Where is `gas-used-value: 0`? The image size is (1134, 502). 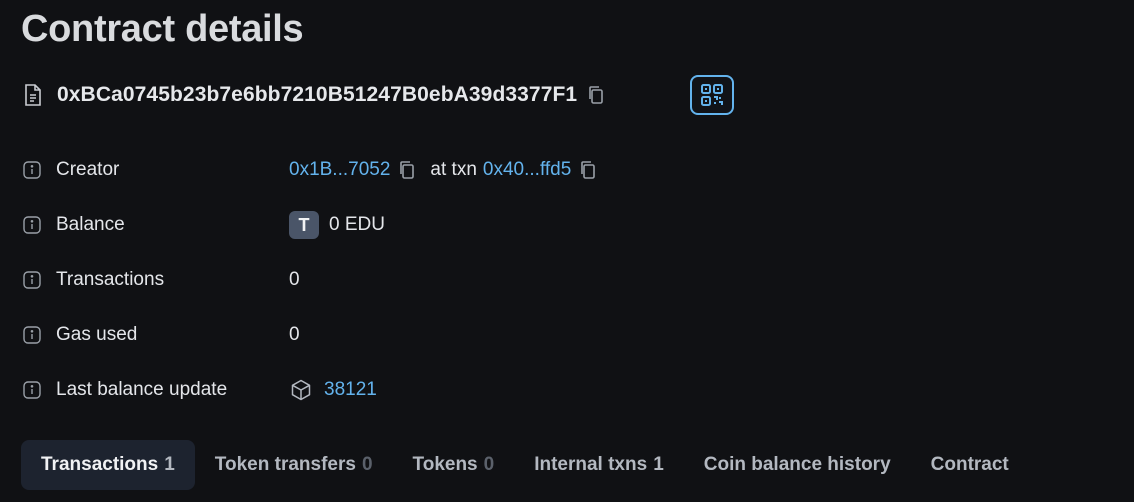
gas-used-value: 0 is located at coordinates (294, 334).